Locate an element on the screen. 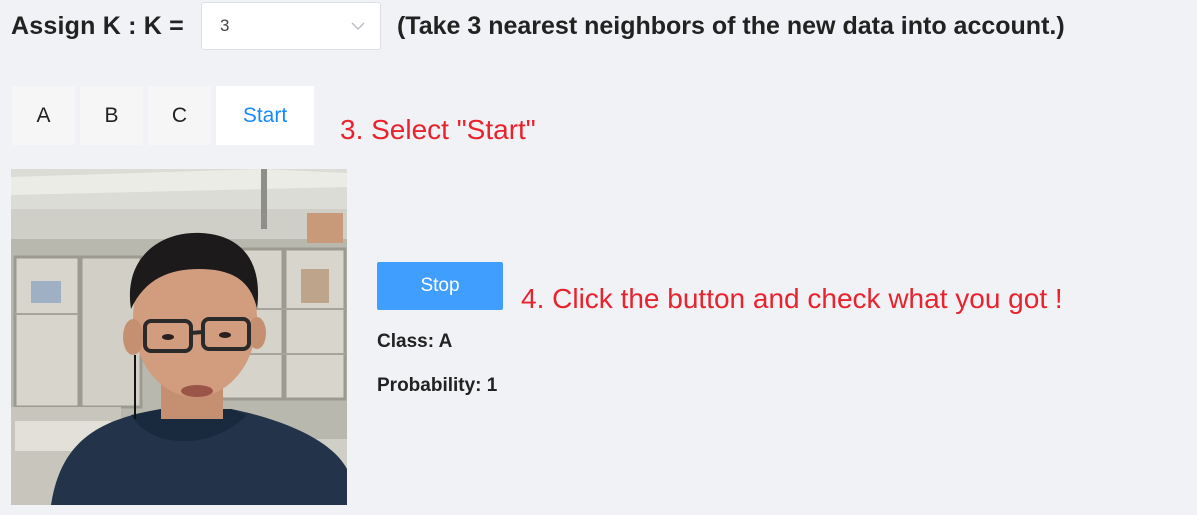 This screenshot has height=515, width=1197. step3-annotation: 3. Select "Start" is located at coordinates (438, 129).